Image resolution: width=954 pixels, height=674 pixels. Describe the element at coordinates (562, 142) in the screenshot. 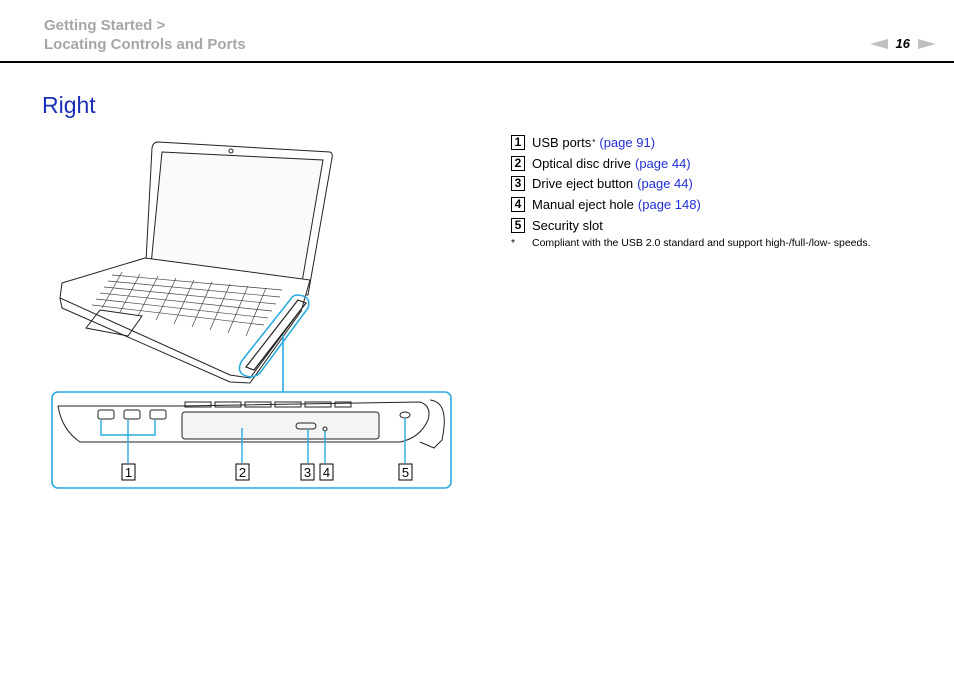

I see `legend-label: USB ports` at that location.